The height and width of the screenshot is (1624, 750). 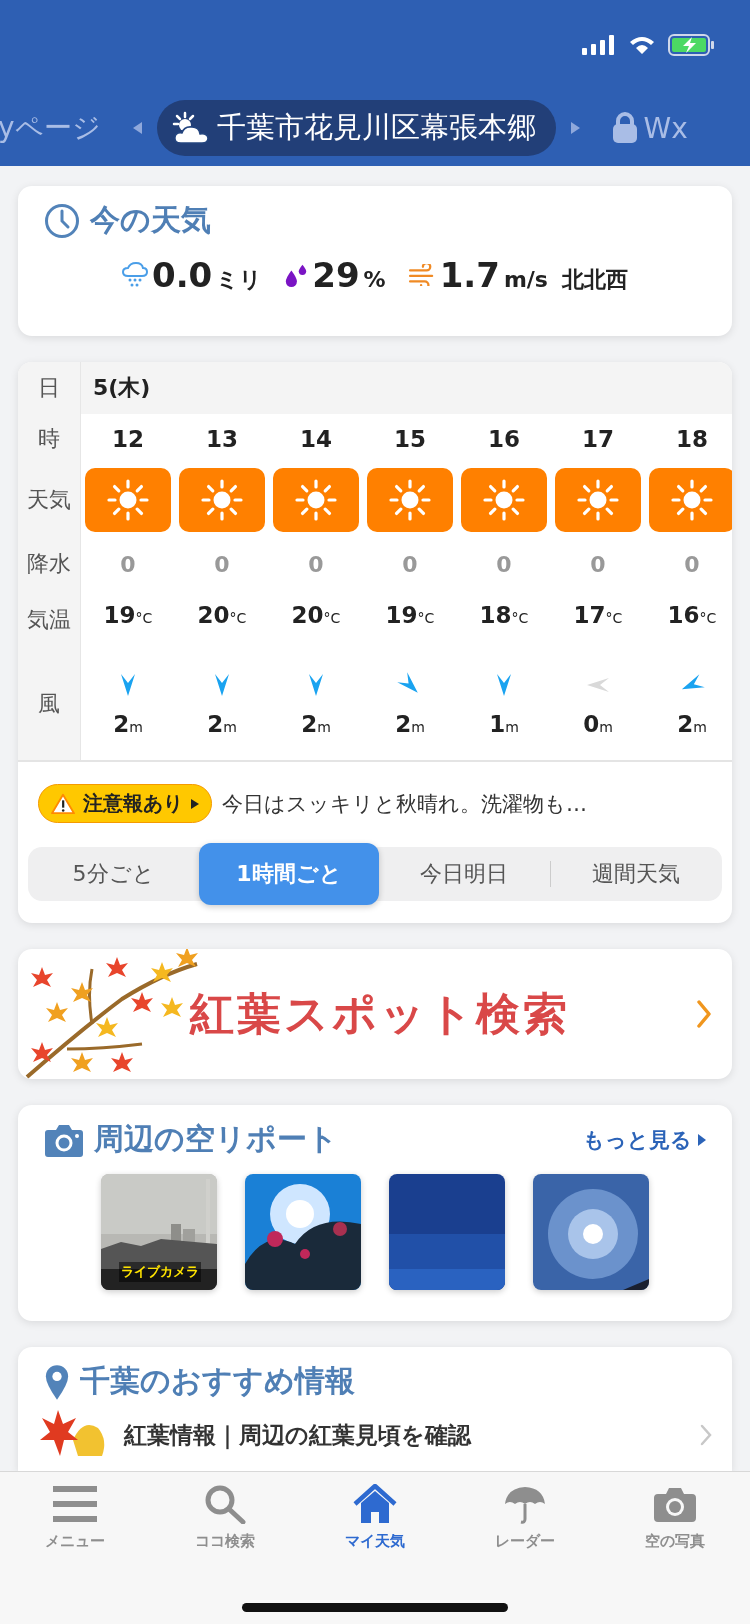 I want to click on hour-cell-text: 17, so click(x=598, y=439).